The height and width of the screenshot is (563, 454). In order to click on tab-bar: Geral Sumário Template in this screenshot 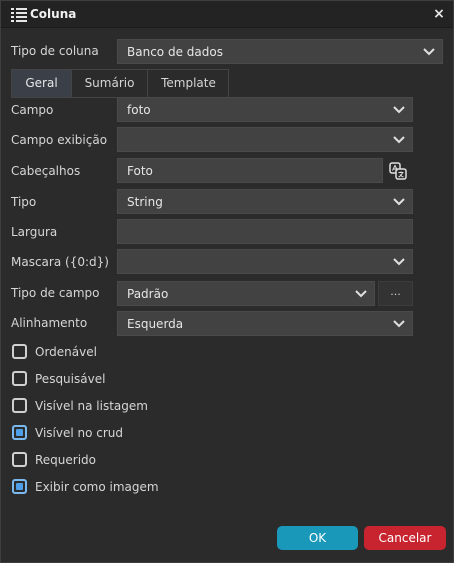, I will do `click(120, 83)`.